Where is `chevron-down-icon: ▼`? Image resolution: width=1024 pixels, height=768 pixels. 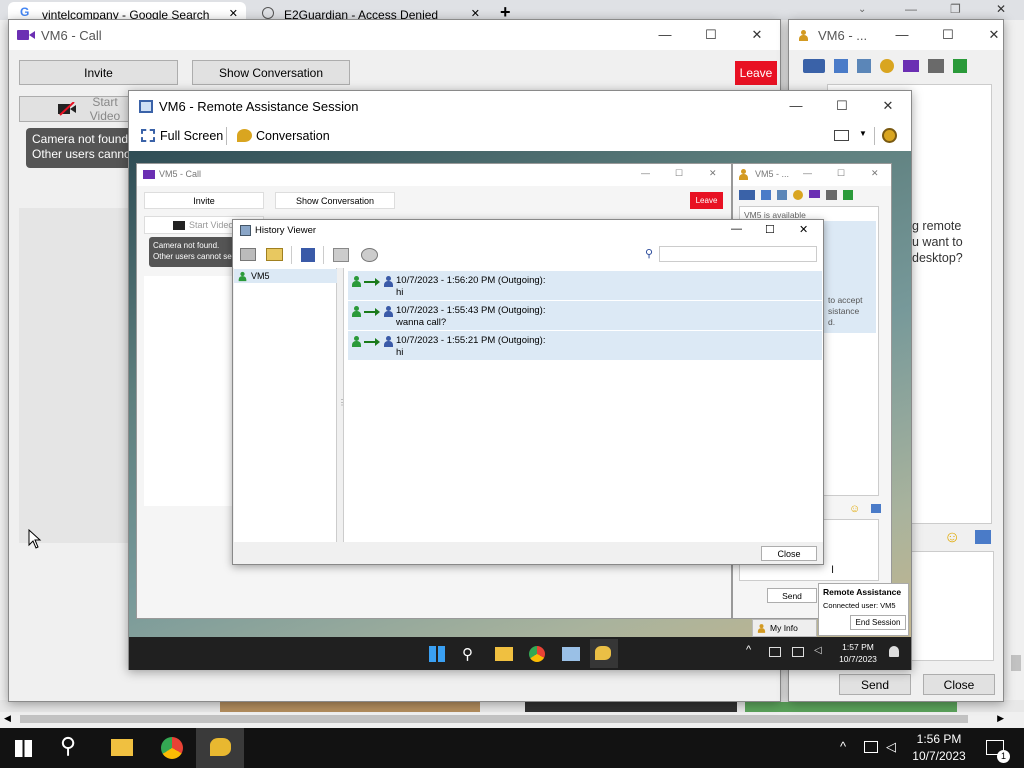 chevron-down-icon: ▼ is located at coordinates (863, 133).